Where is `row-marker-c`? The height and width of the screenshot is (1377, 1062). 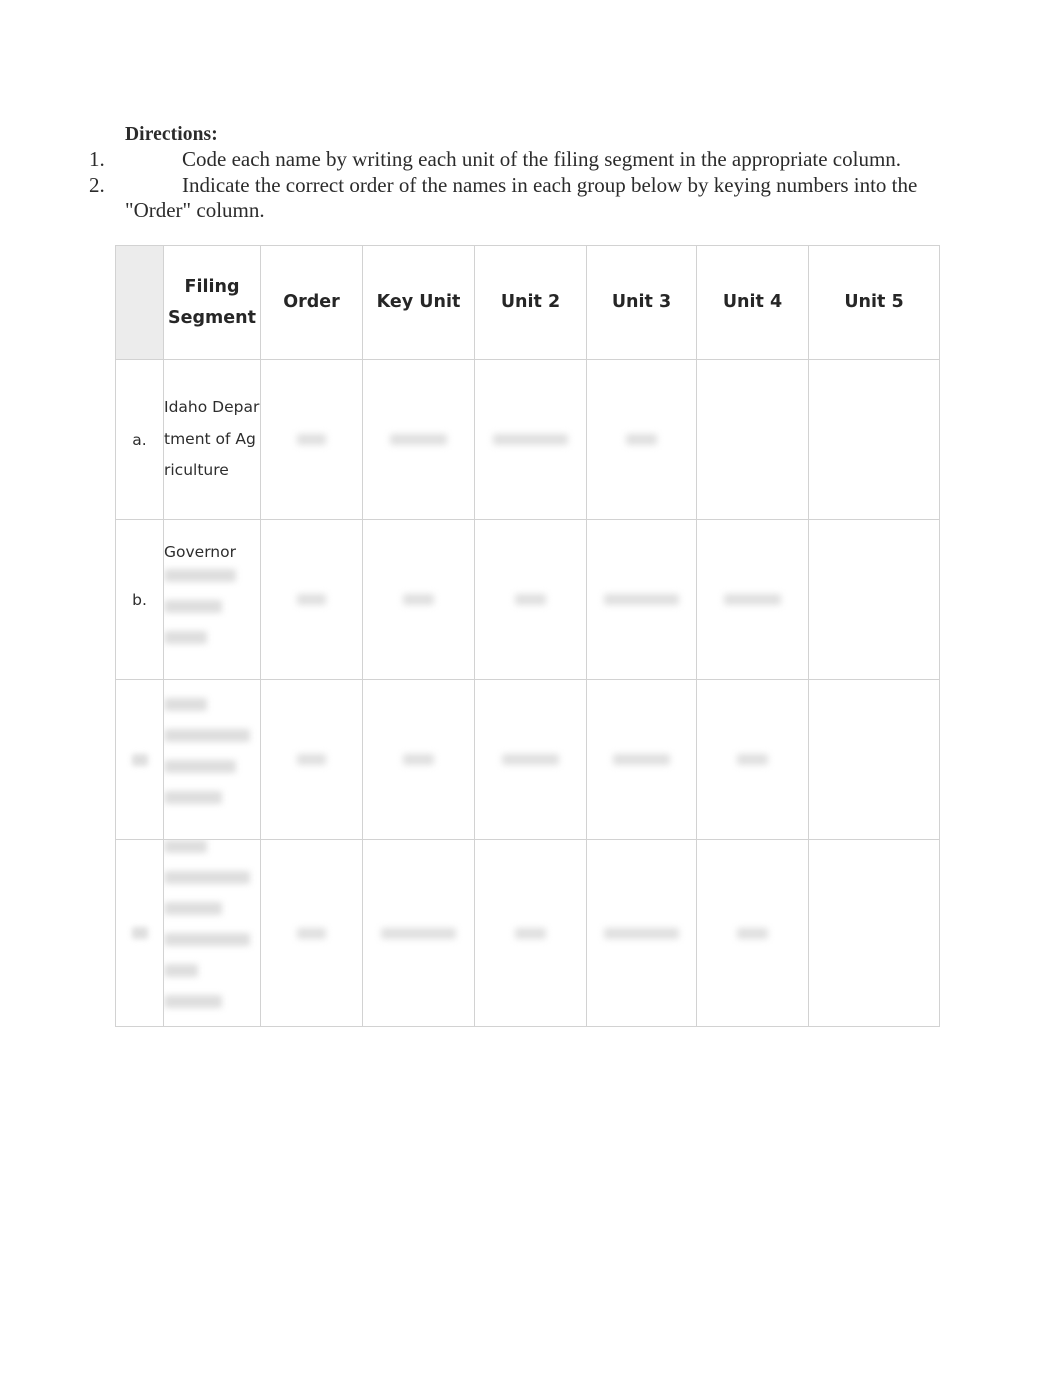 row-marker-c is located at coordinates (139, 759).